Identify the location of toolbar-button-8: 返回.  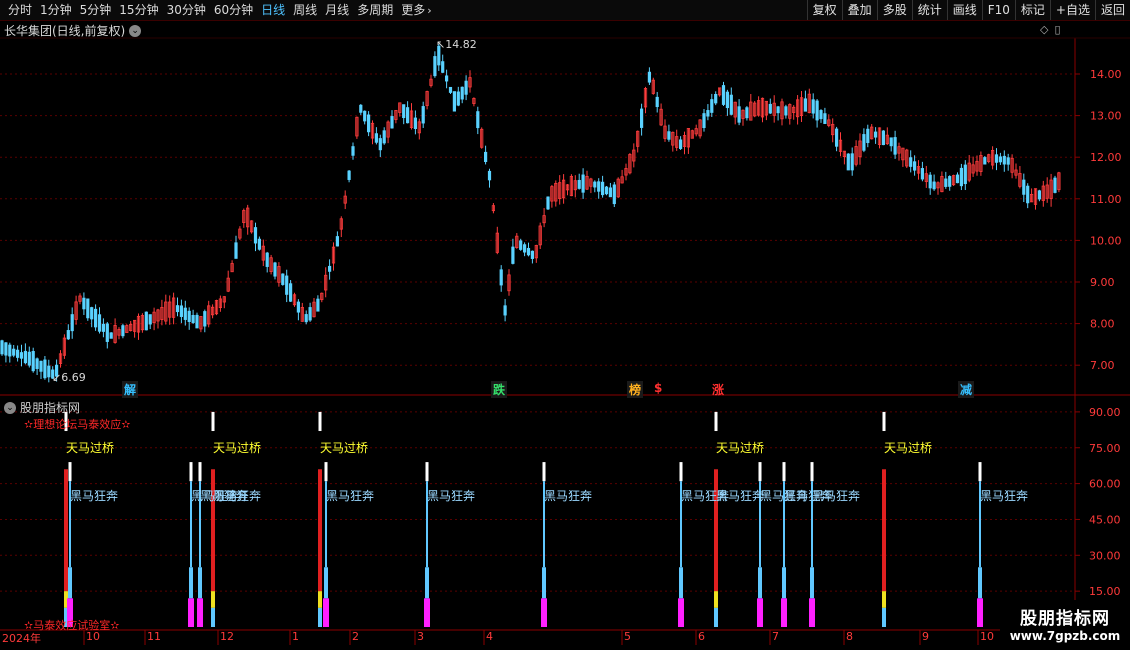
(1112, 10).